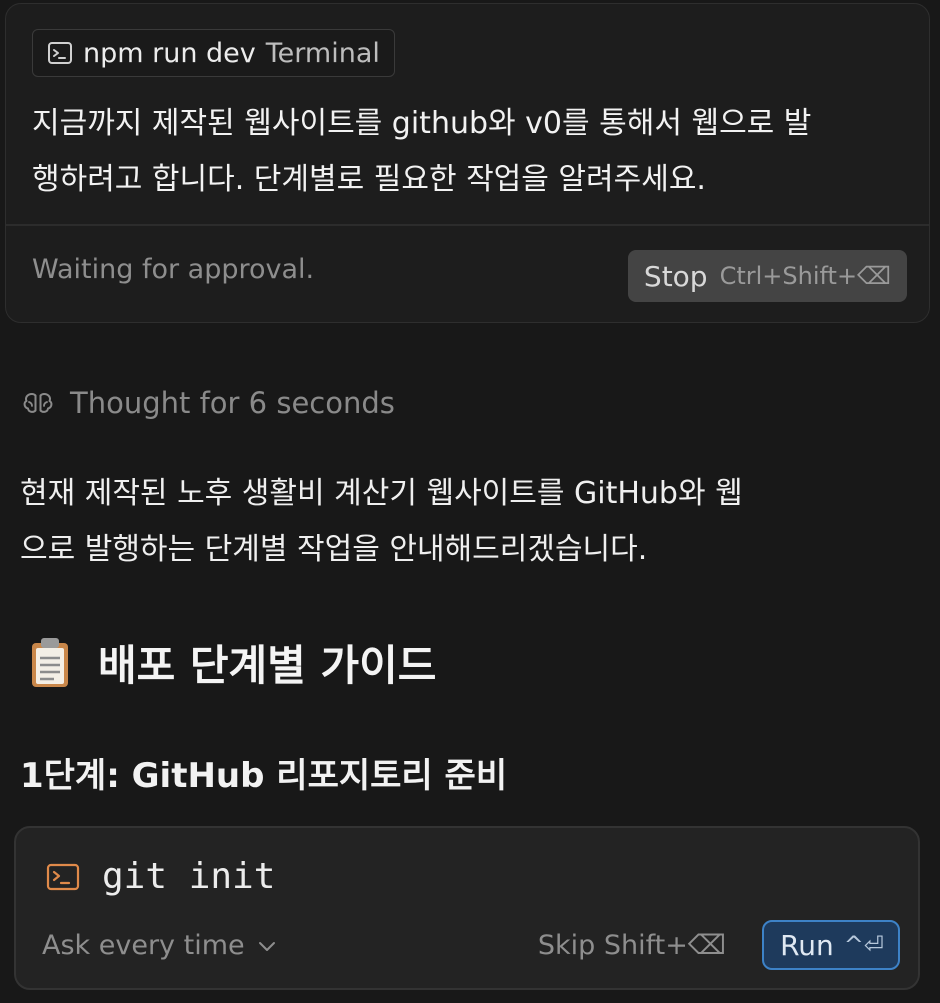  What do you see at coordinates (169, 53) in the screenshot?
I see `chip-command: npm run dev` at bounding box center [169, 53].